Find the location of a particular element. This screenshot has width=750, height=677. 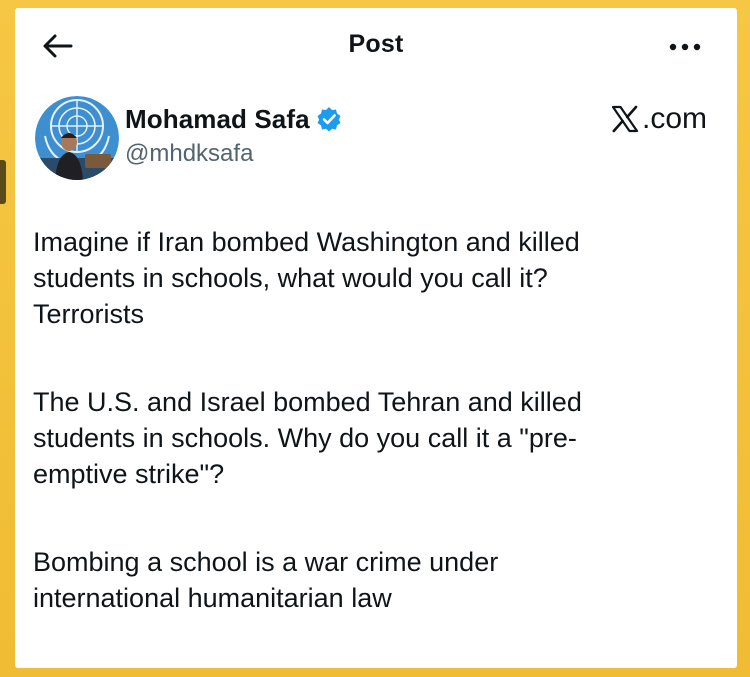

x-logo-icon is located at coordinates (625, 119).